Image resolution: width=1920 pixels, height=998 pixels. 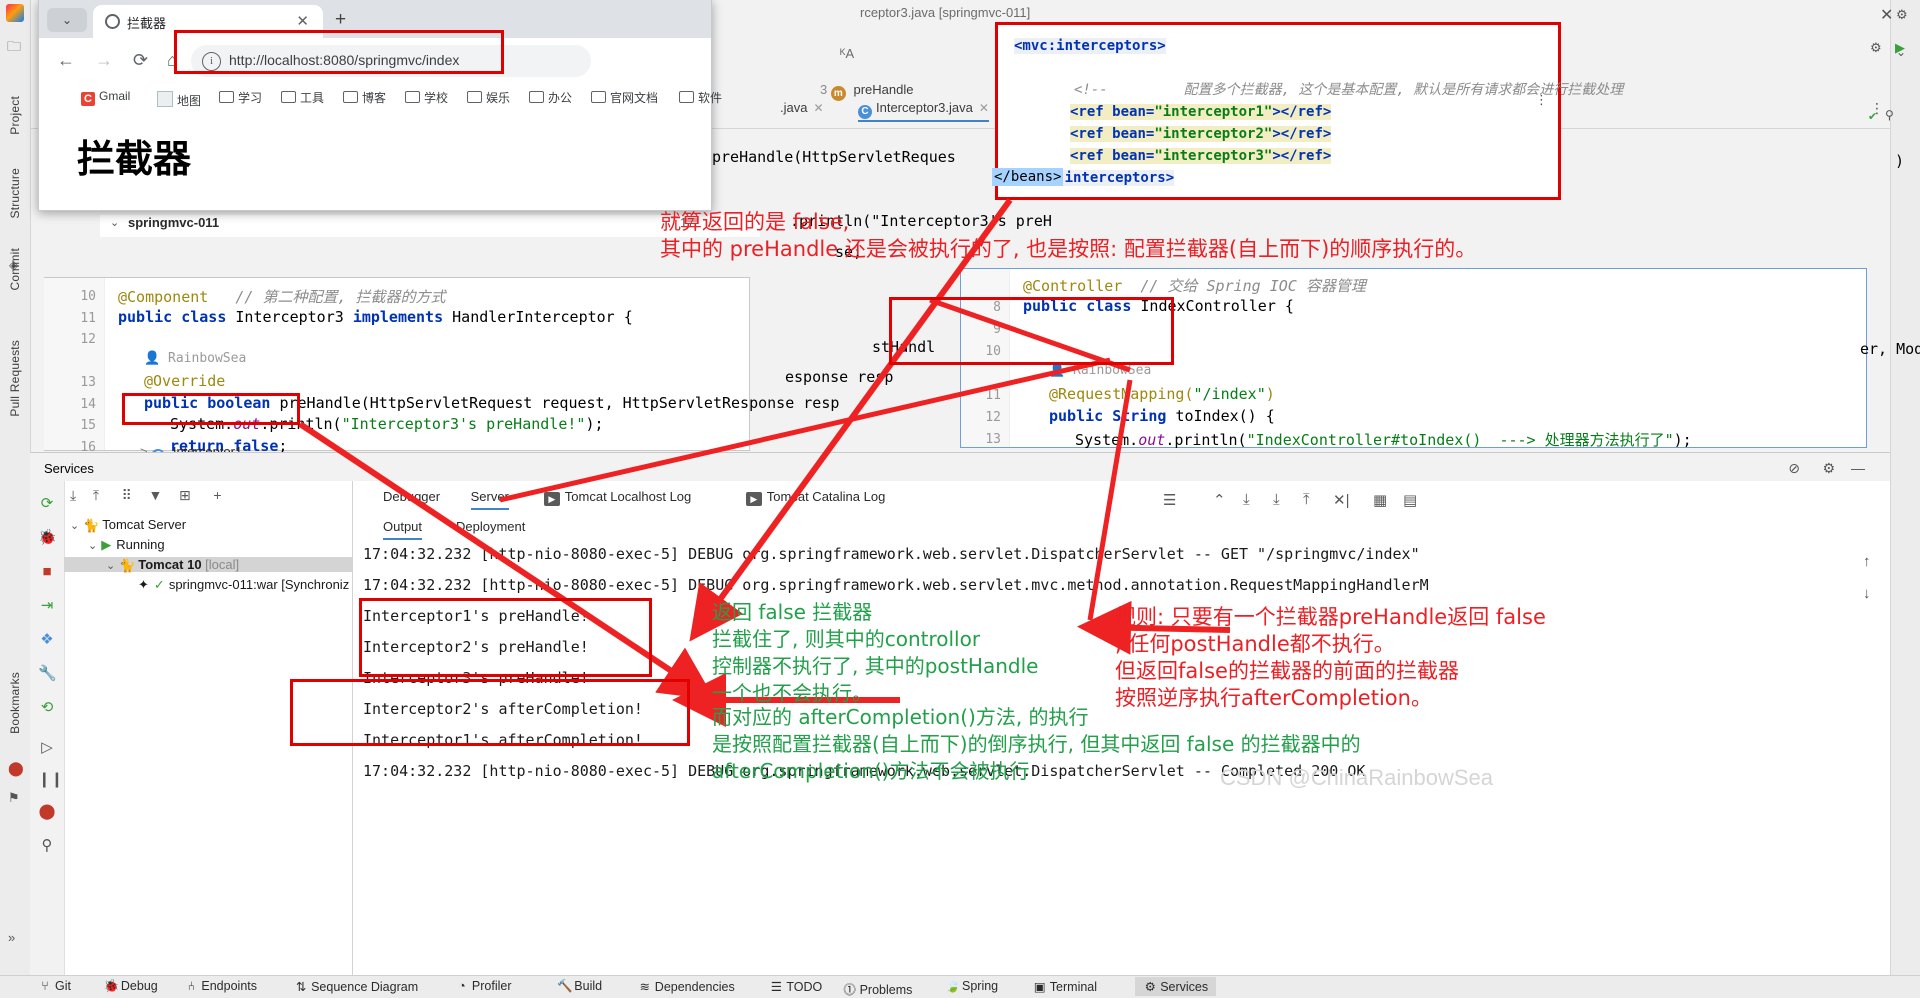 What do you see at coordinates (302, 97) in the screenshot?
I see `bookmark-4: 工具` at bounding box center [302, 97].